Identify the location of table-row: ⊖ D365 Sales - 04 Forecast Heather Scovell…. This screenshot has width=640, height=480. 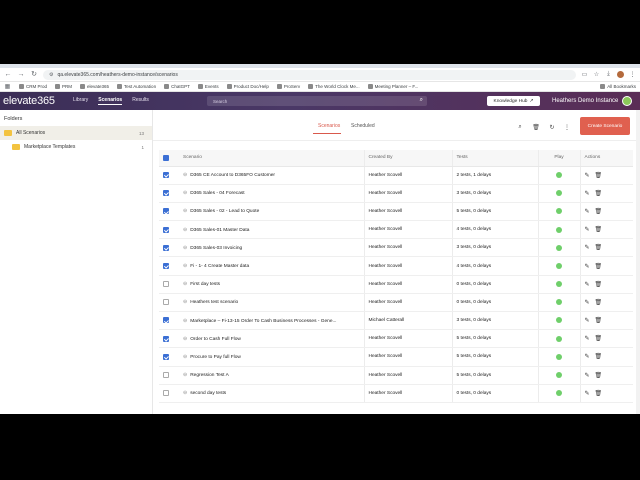
(396, 193).